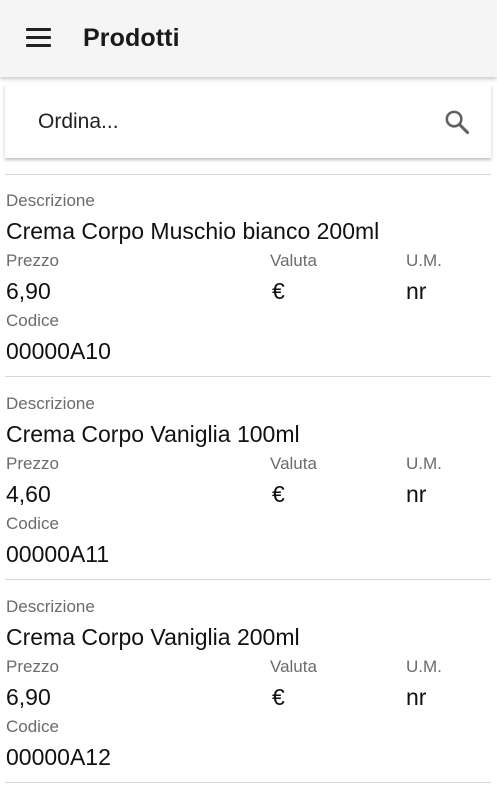 The image size is (497, 800). Describe the element at coordinates (38, 29) in the screenshot. I see `hamburger-menu-icon` at that location.